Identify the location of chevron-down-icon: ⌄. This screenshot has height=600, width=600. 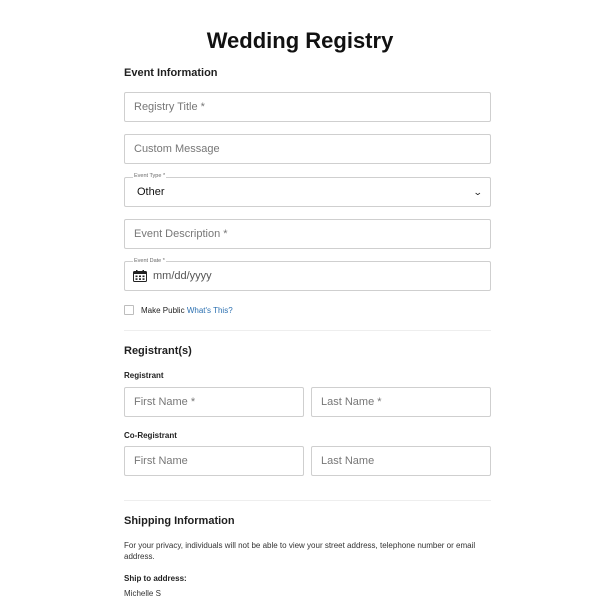
(478, 191).